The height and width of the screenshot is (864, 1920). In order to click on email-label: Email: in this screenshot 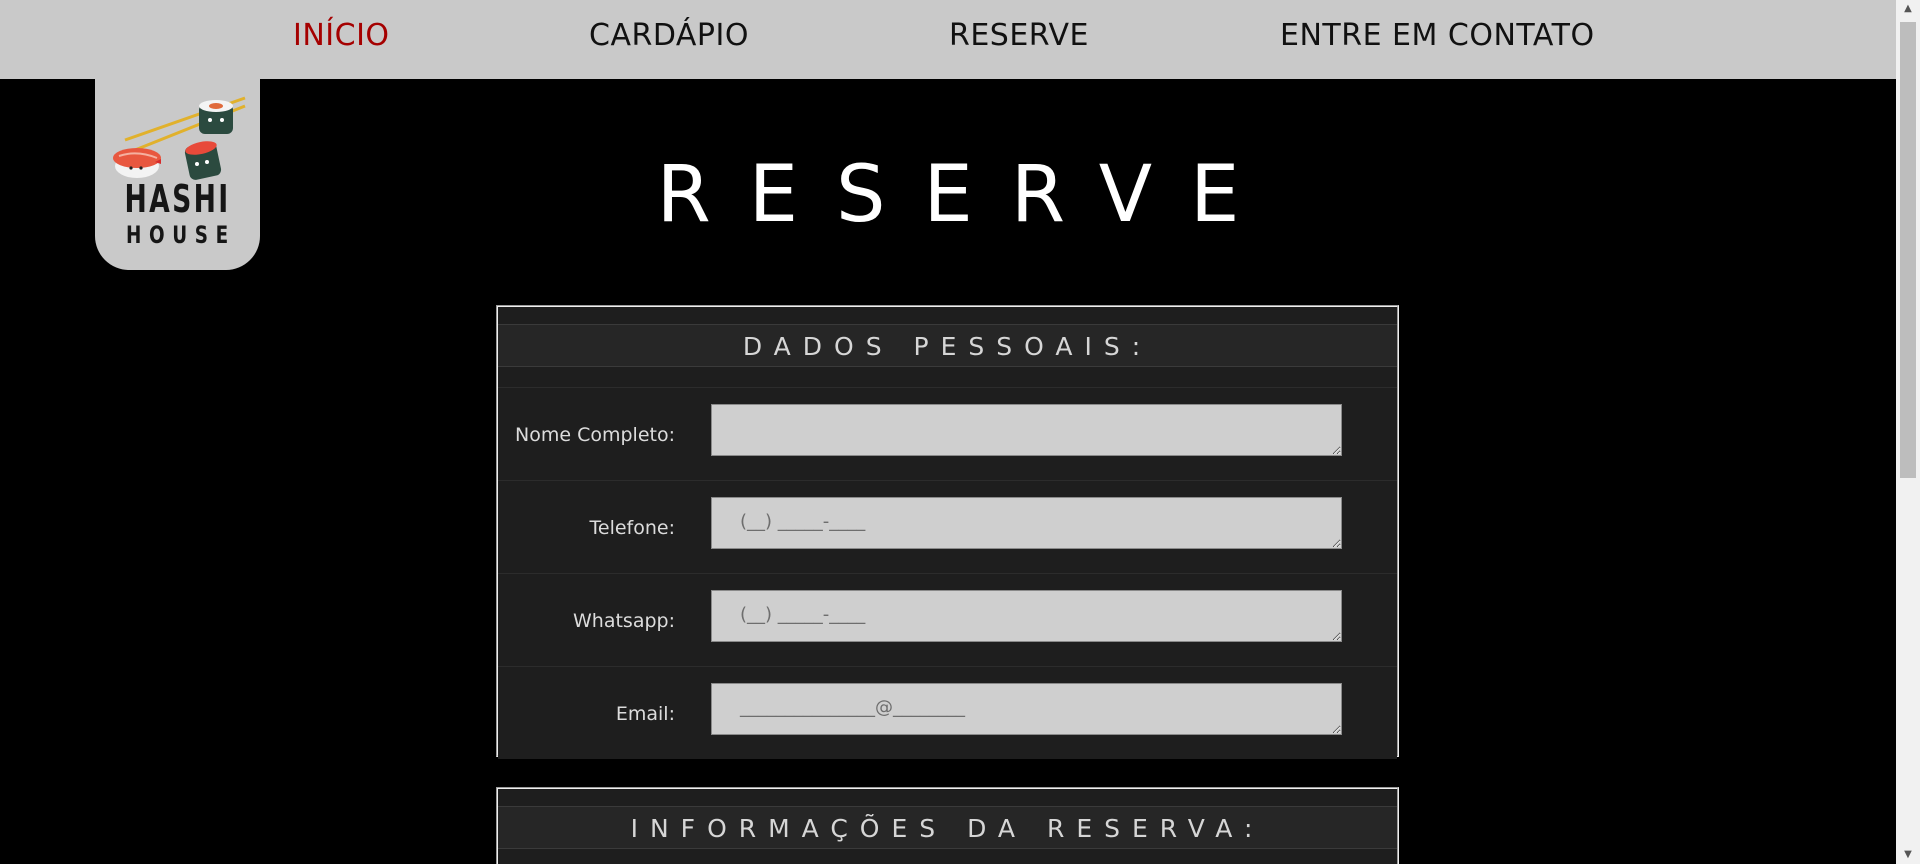, I will do `click(645, 714)`.